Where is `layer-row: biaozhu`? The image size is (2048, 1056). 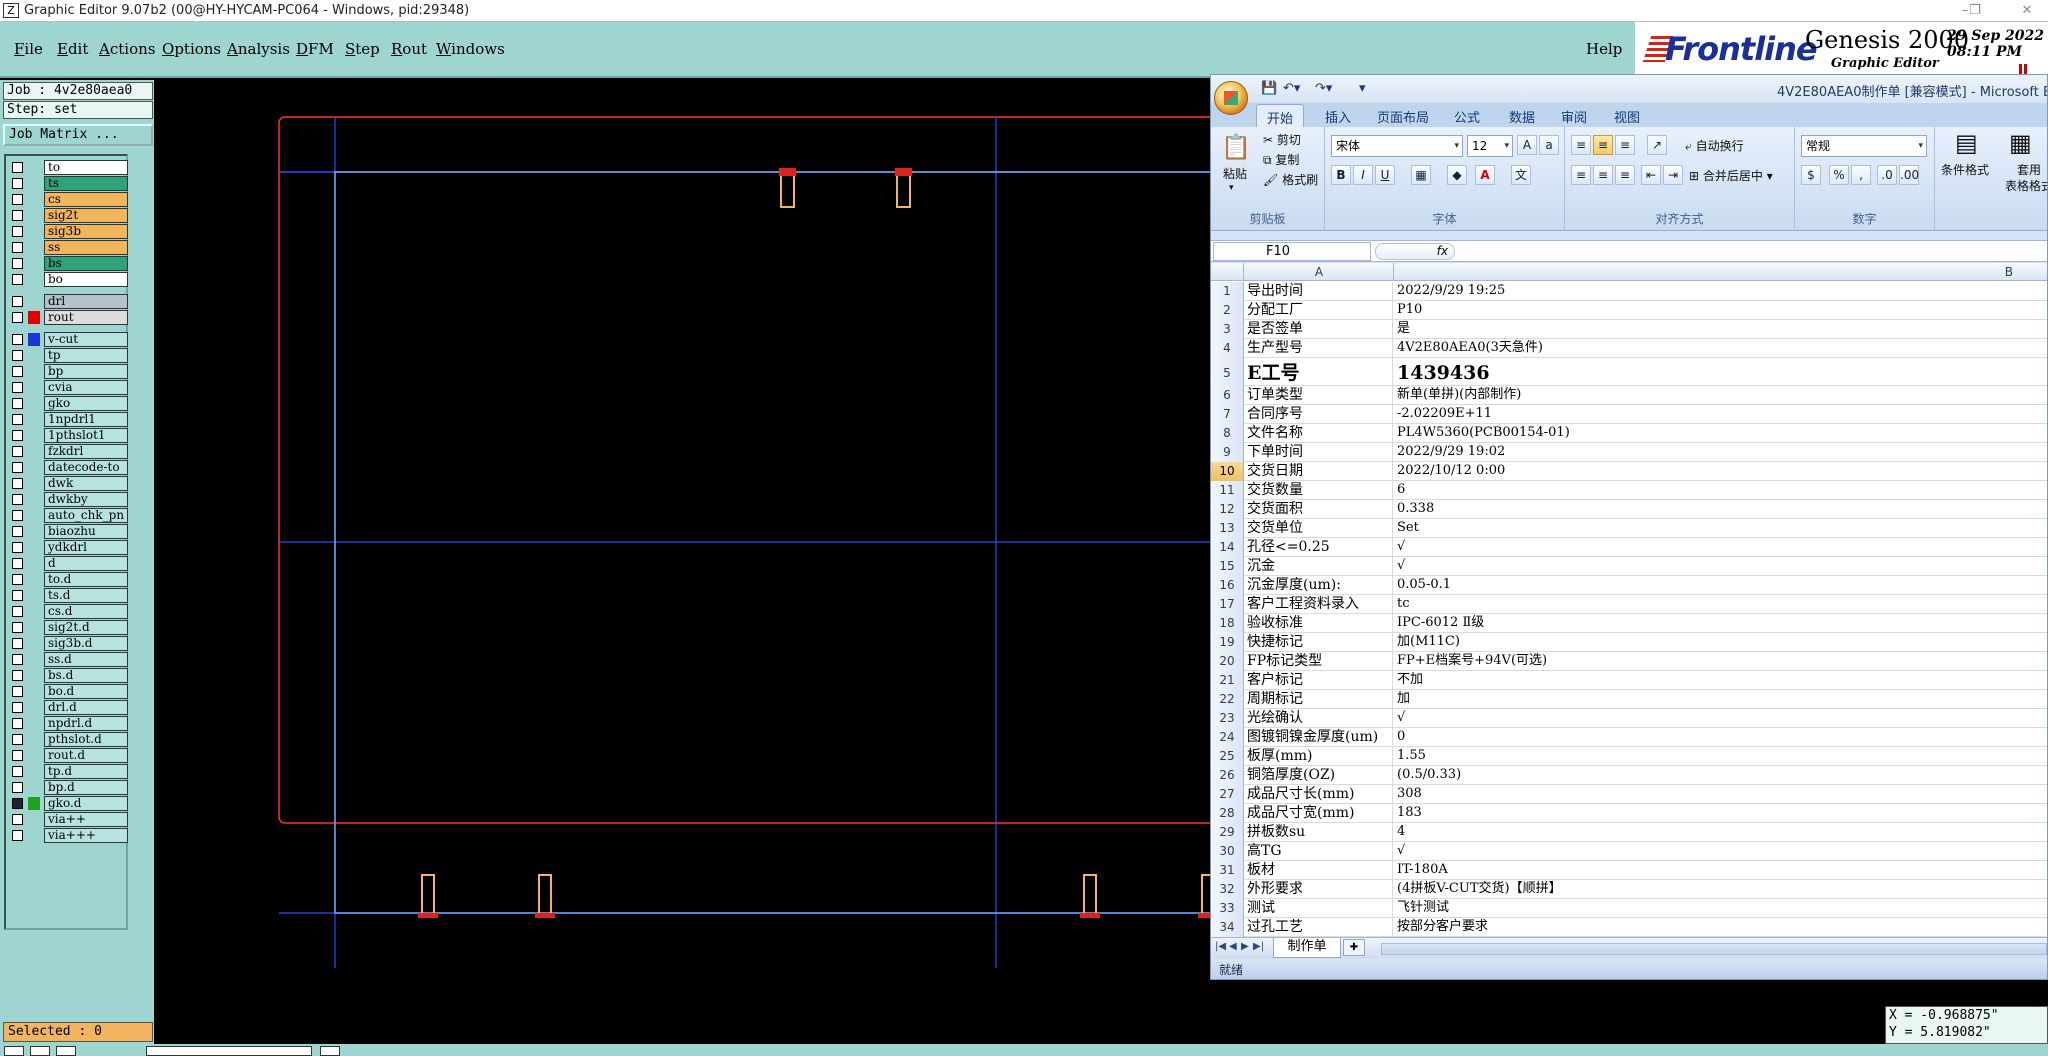 layer-row: biaozhu is located at coordinates (68, 531).